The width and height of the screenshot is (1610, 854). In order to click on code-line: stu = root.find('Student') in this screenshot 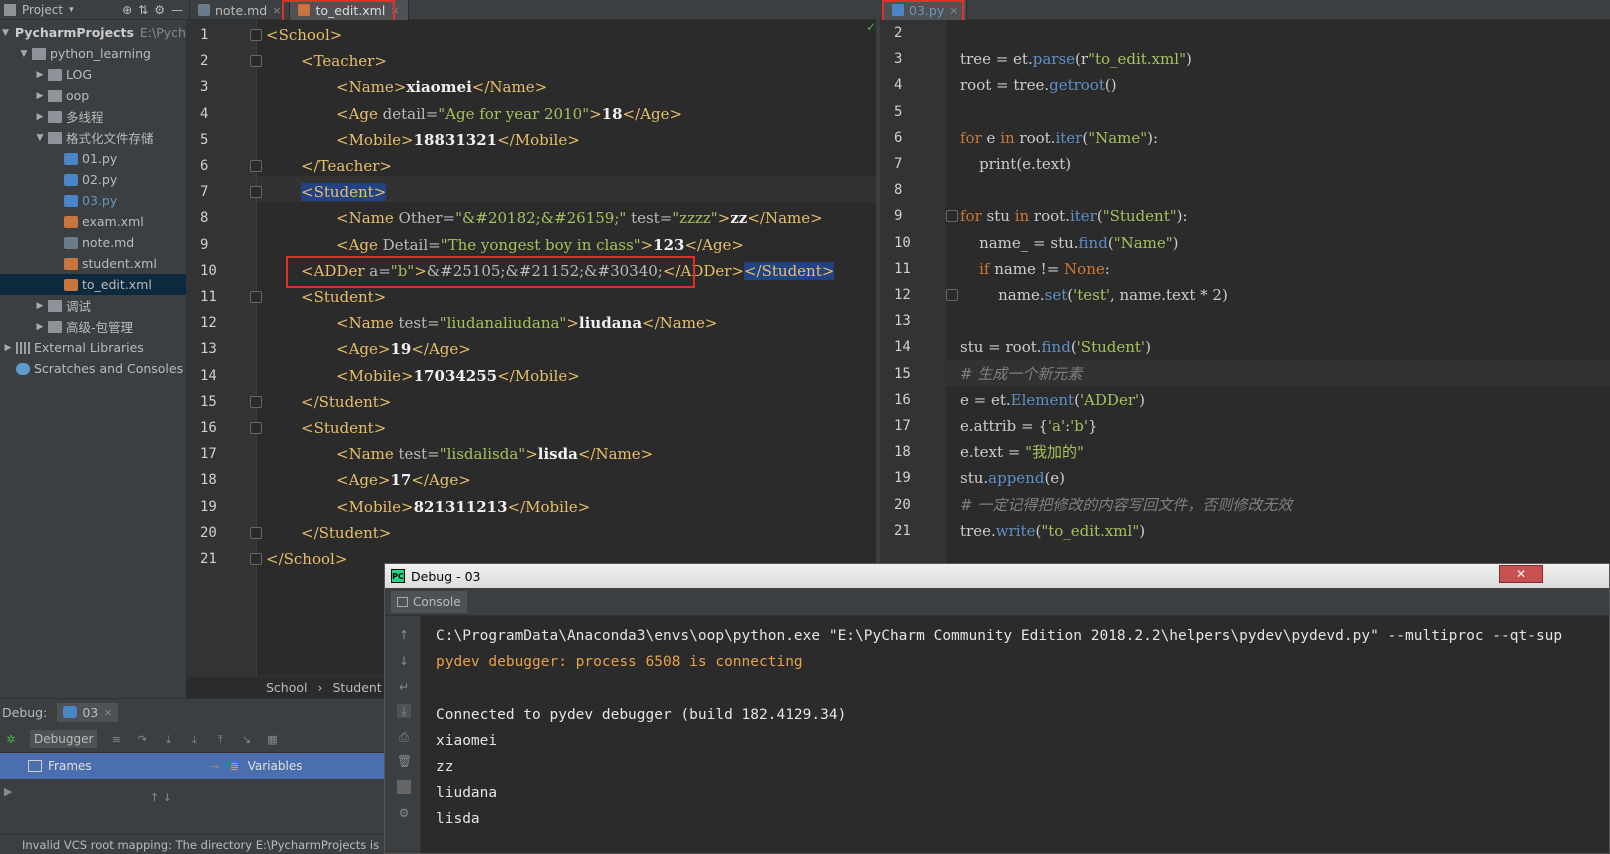, I will do `click(1055, 347)`.